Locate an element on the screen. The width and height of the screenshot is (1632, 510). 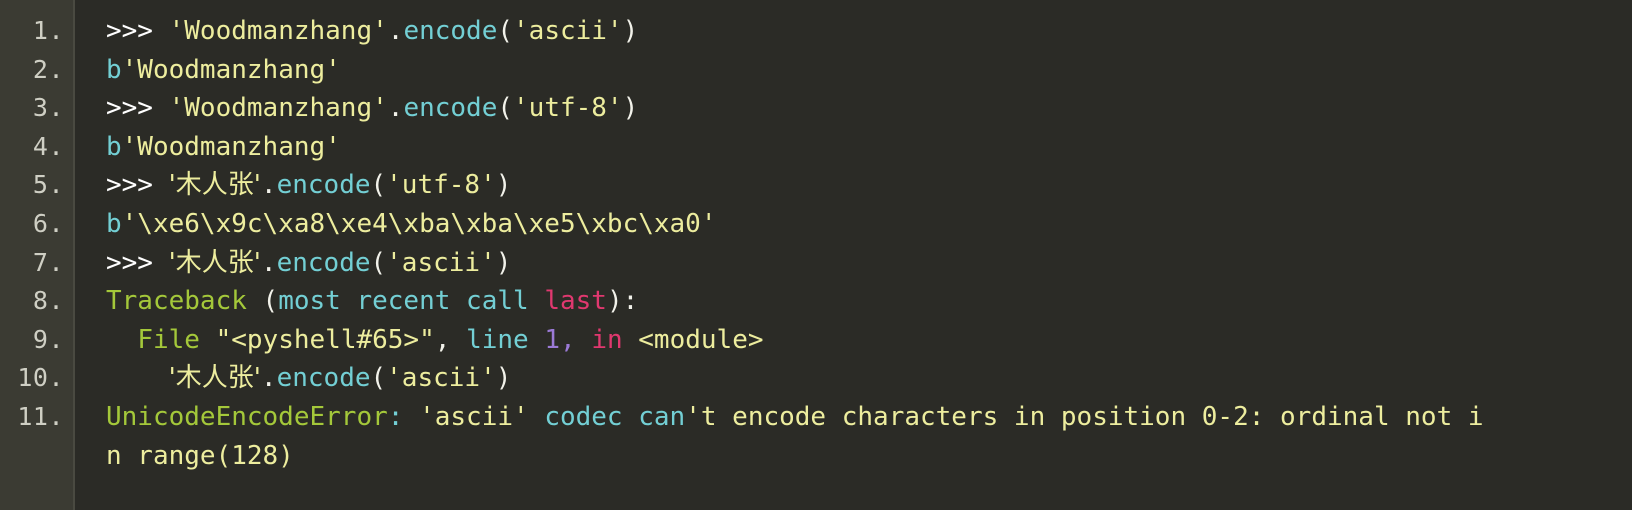
line-number-blank is located at coordinates (36, 456).